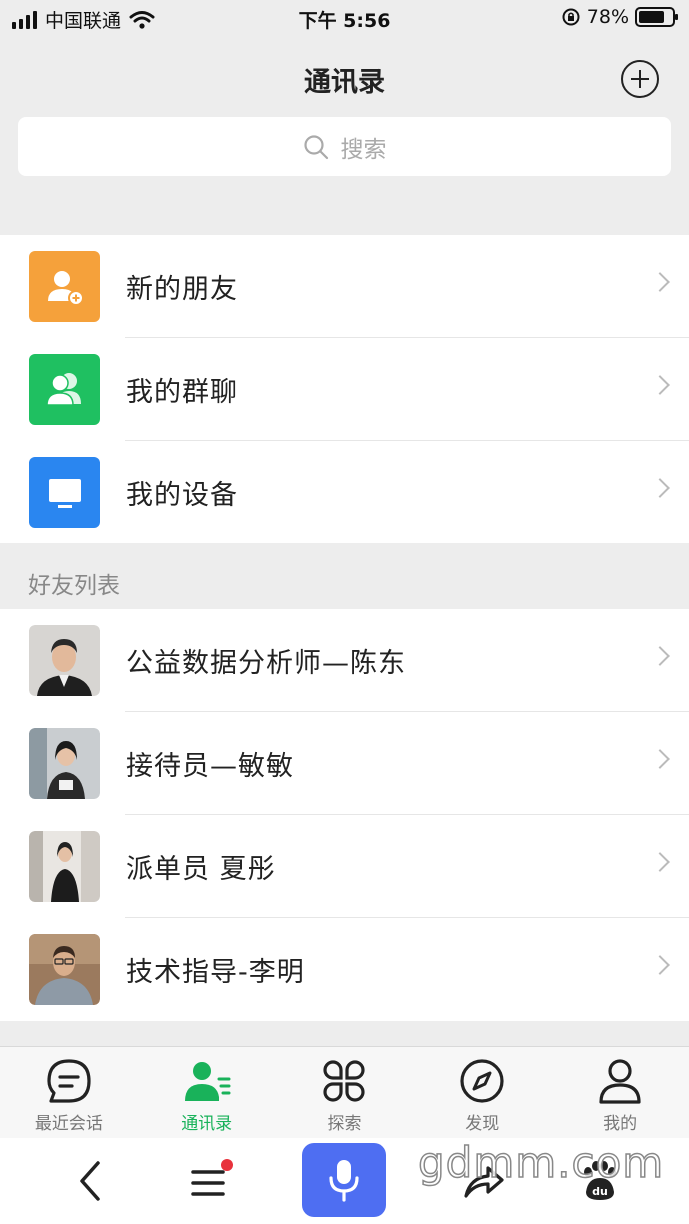 This screenshot has width=689, height=1224. I want to click on friend-item: 派单员 夏彤, so click(344, 866).